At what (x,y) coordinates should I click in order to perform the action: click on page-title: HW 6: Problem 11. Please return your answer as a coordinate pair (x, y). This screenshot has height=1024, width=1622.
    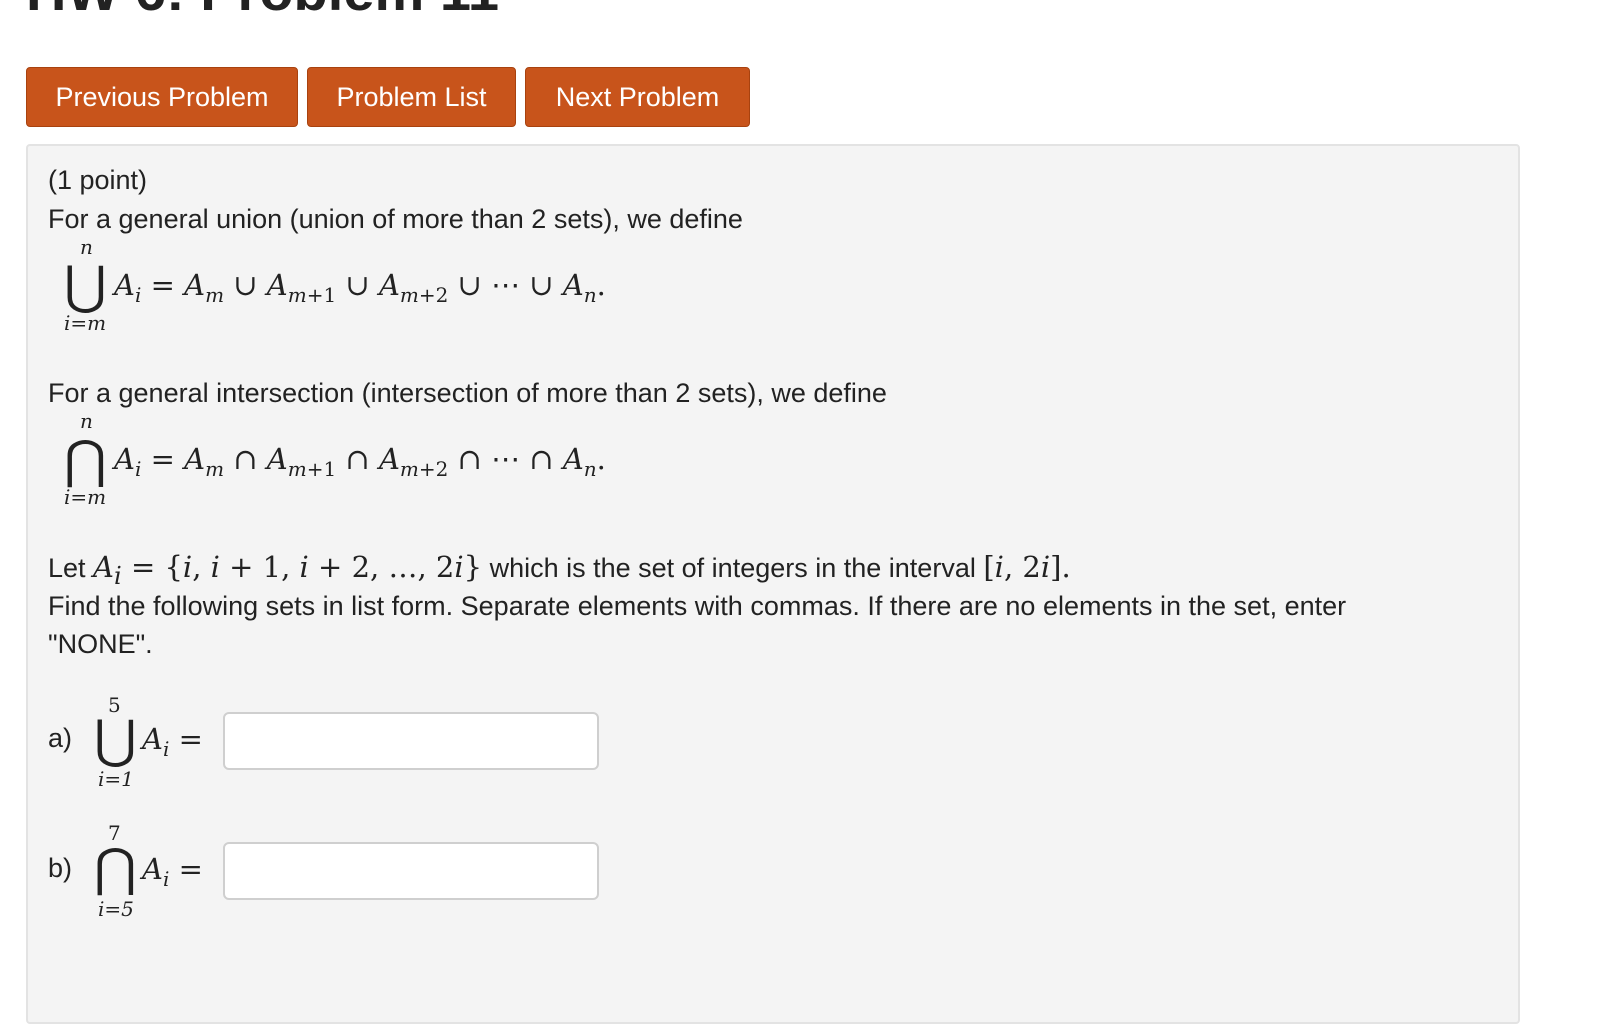
    Looking at the image, I should click on (262, 11).